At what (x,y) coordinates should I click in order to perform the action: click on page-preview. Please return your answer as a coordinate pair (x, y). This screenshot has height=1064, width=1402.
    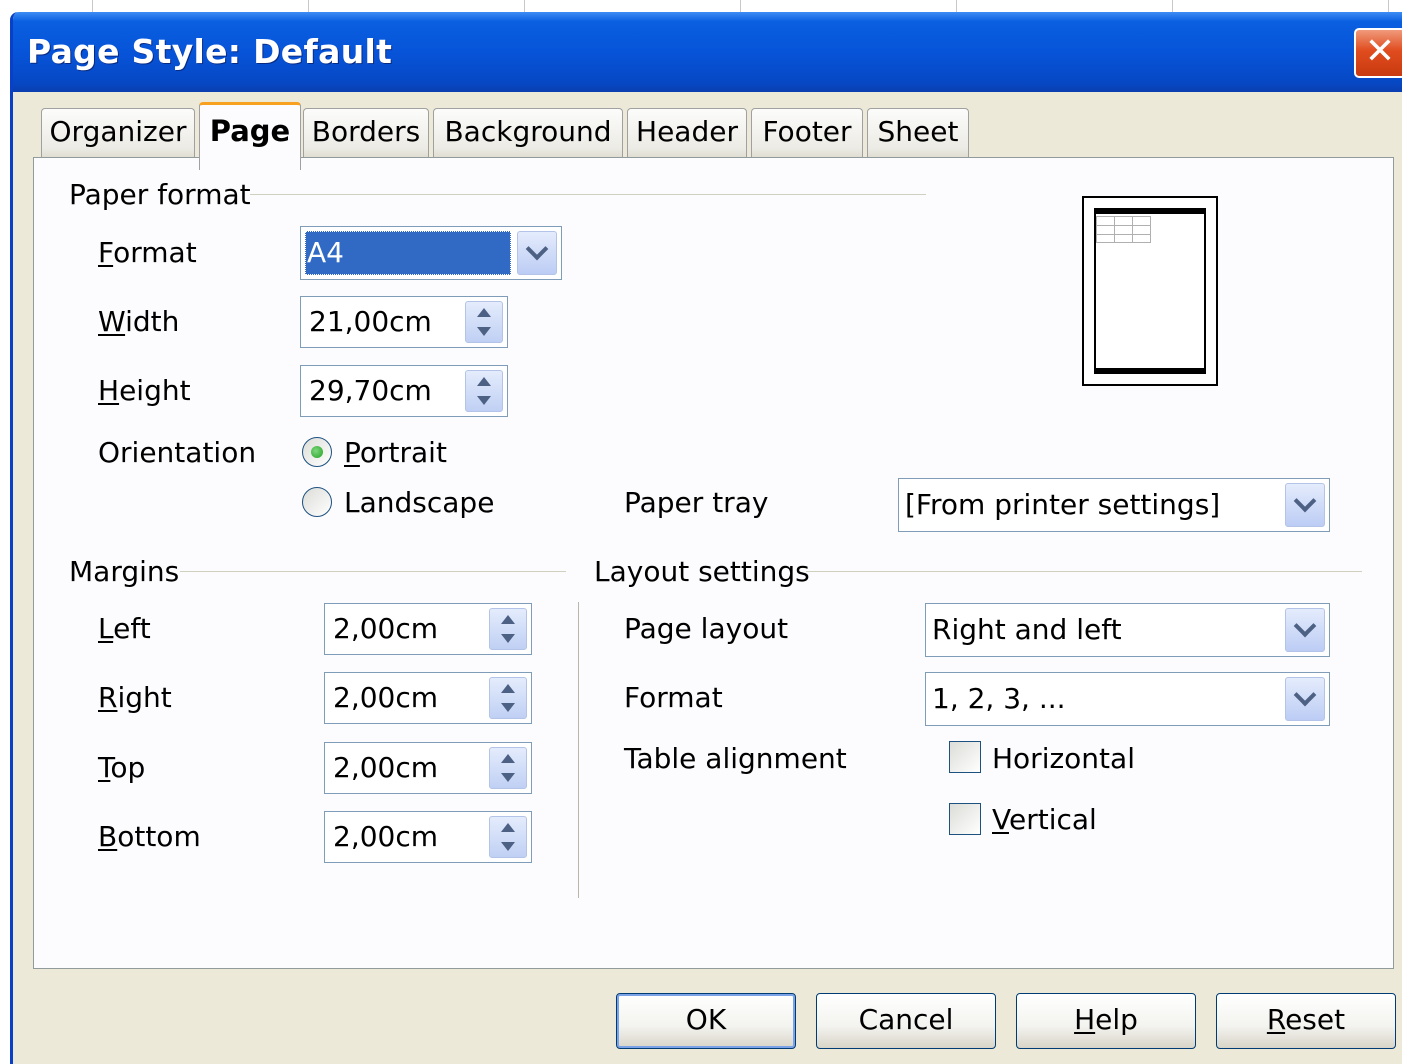
    Looking at the image, I should click on (1150, 291).